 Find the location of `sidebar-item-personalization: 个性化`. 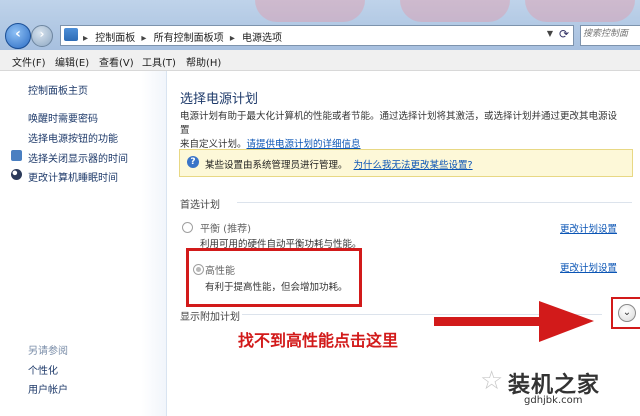

sidebar-item-personalization: 个性化 is located at coordinates (43, 369).